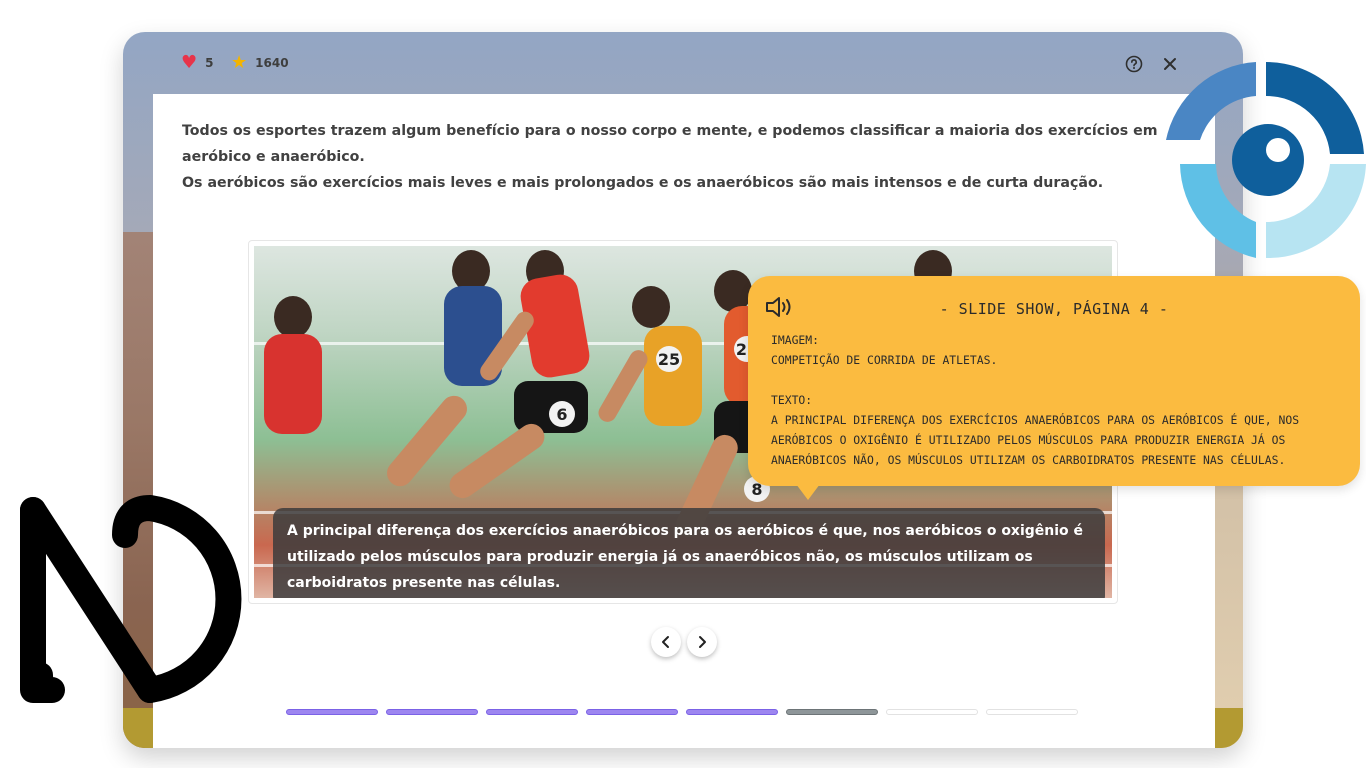  I want to click on previous-slide-button, so click(666, 642).